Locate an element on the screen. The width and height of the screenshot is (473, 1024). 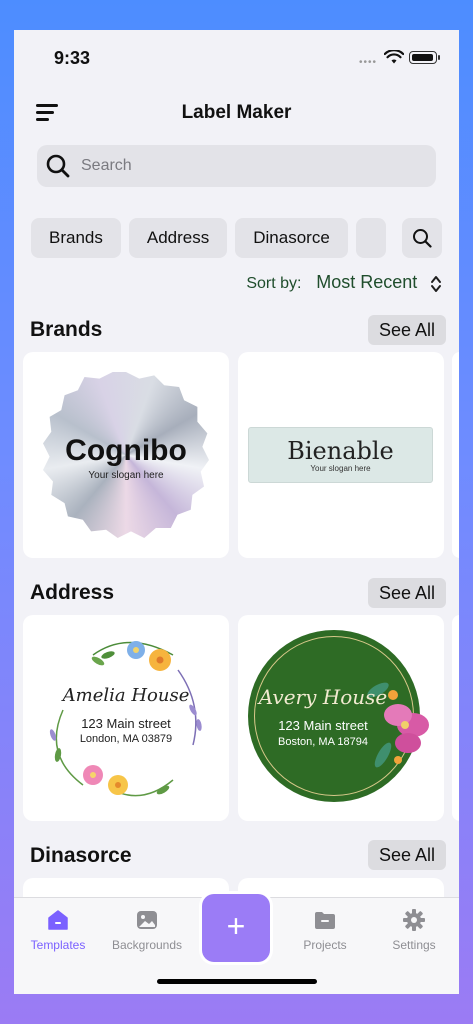
brand-card-bienable: Bienable Your slogan here is located at coordinates (341, 455).